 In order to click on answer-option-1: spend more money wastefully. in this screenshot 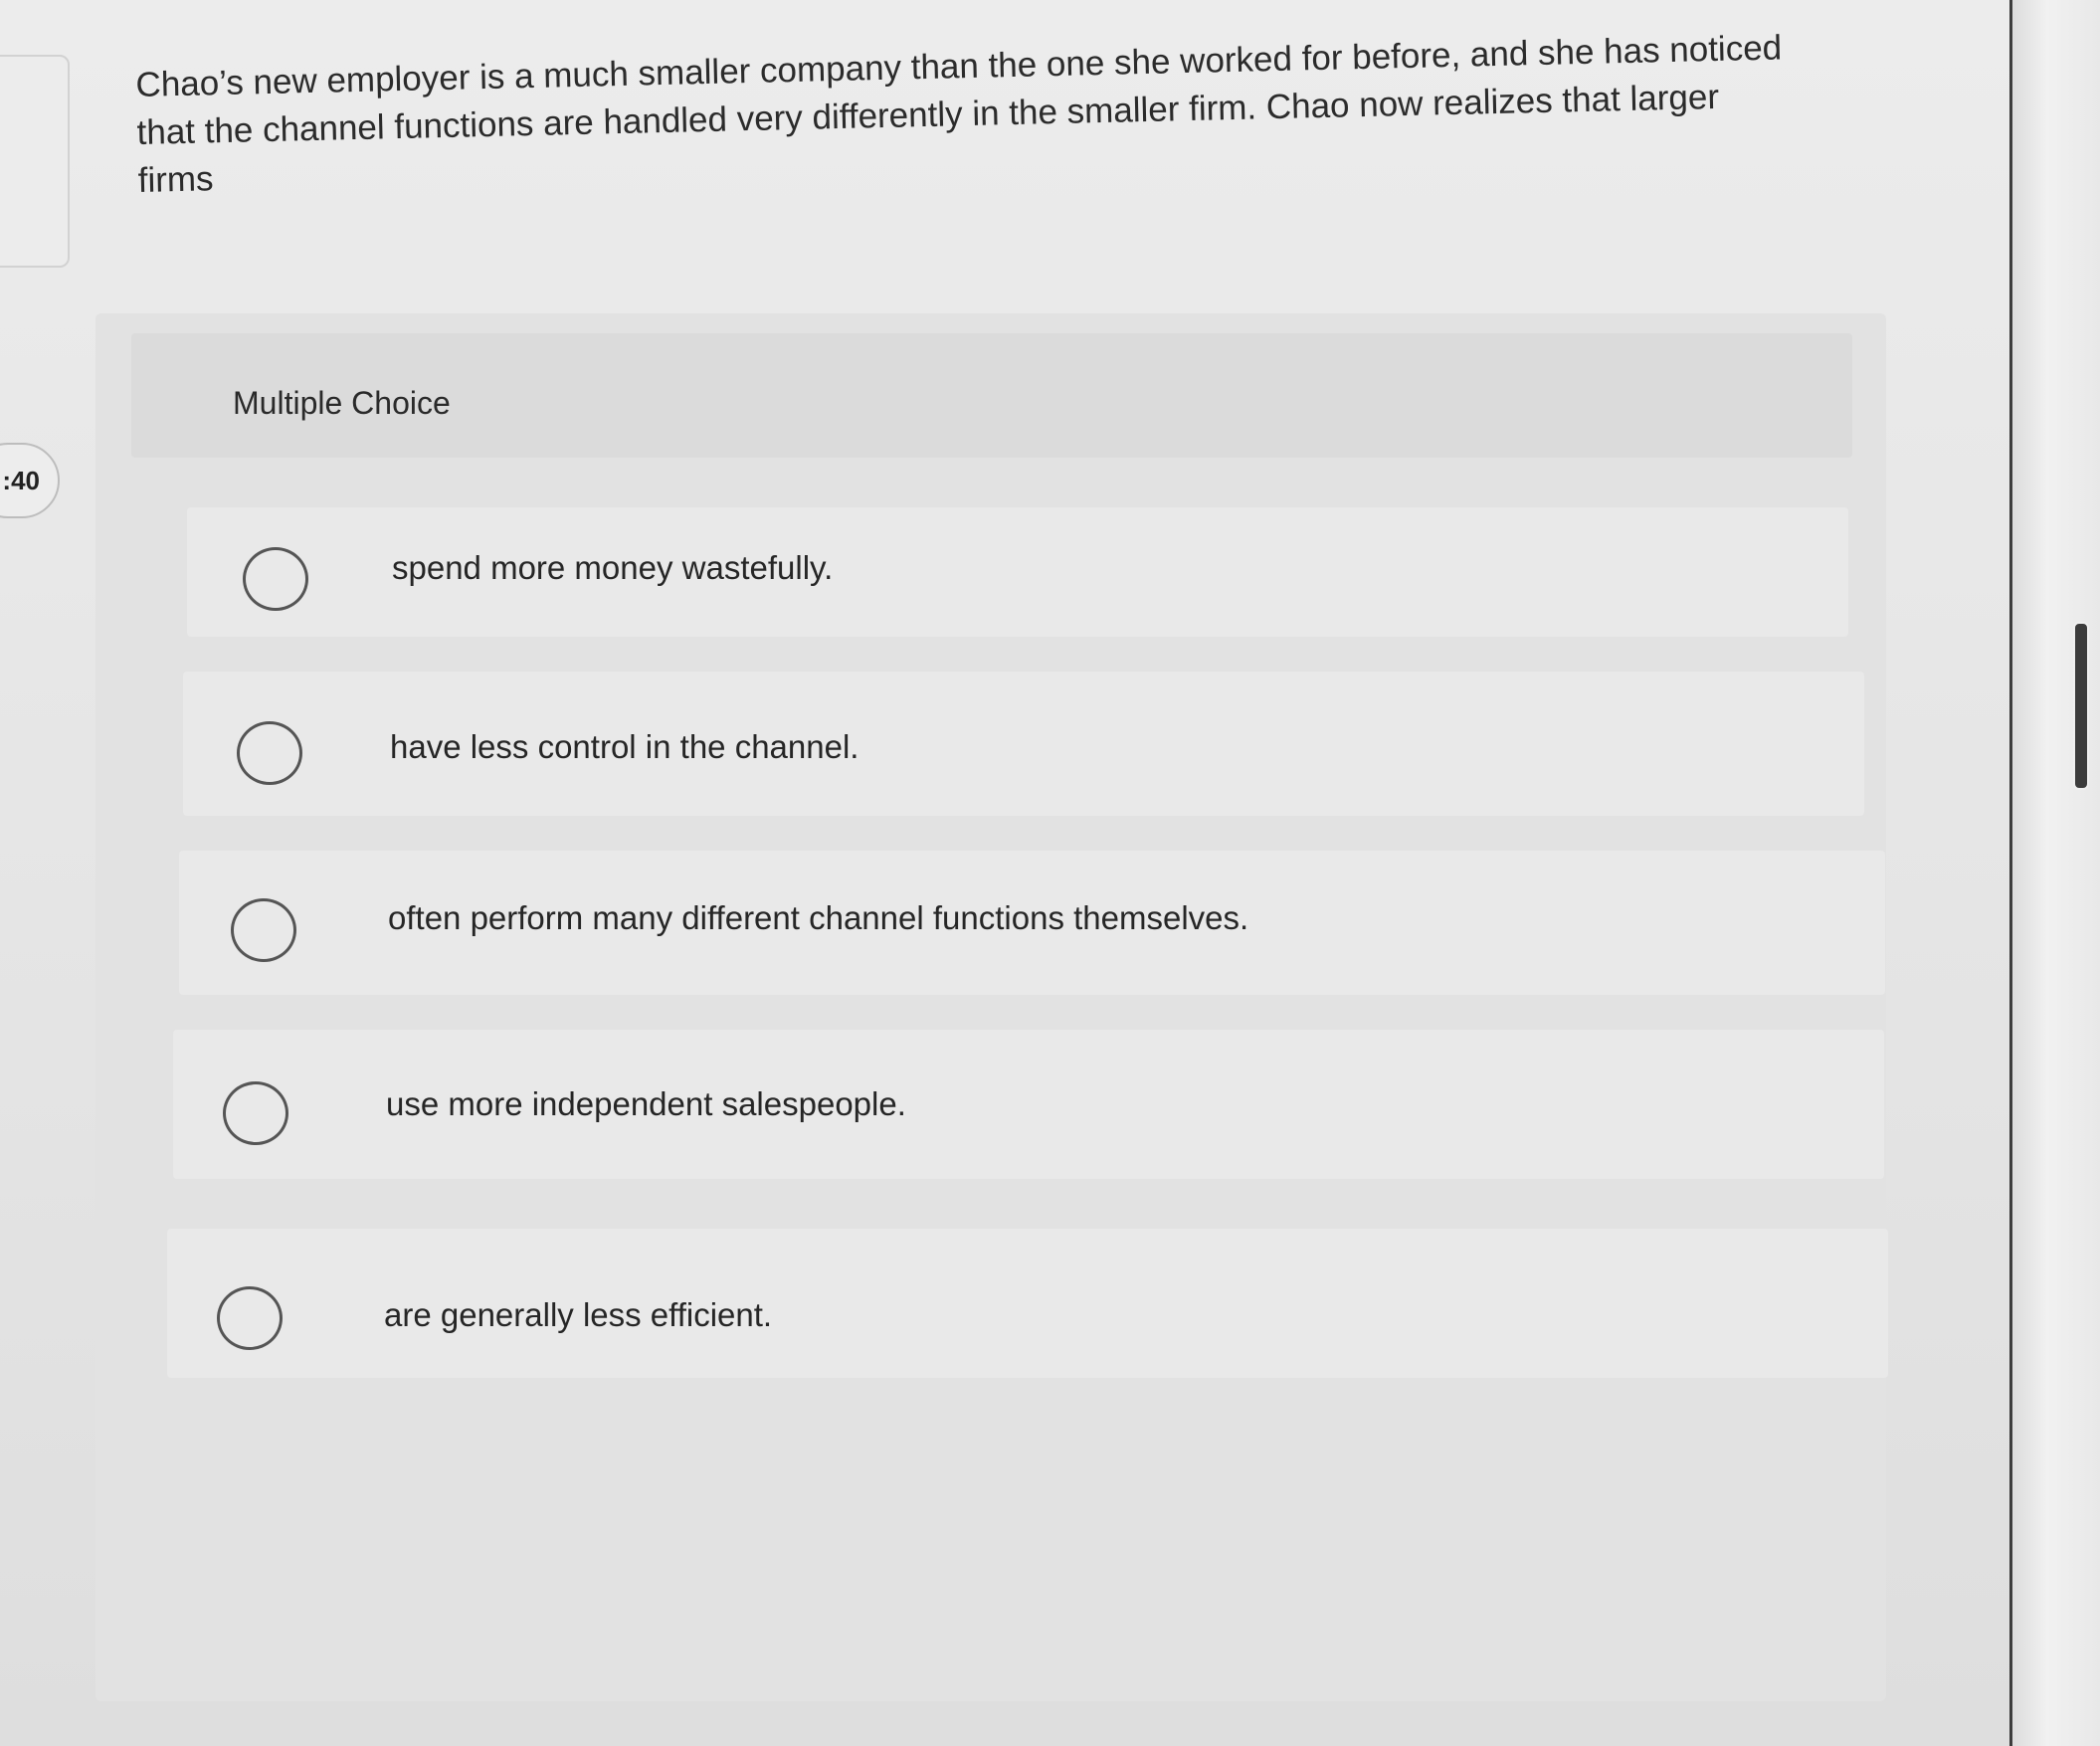, I will do `click(1017, 572)`.